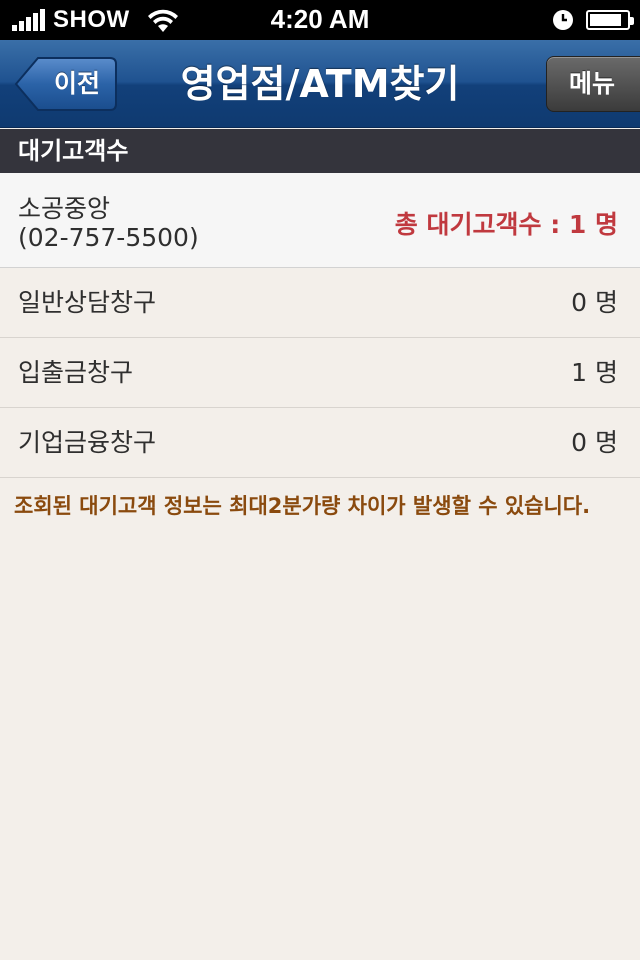  I want to click on status-time: 4:20 AM, so click(320, 19).